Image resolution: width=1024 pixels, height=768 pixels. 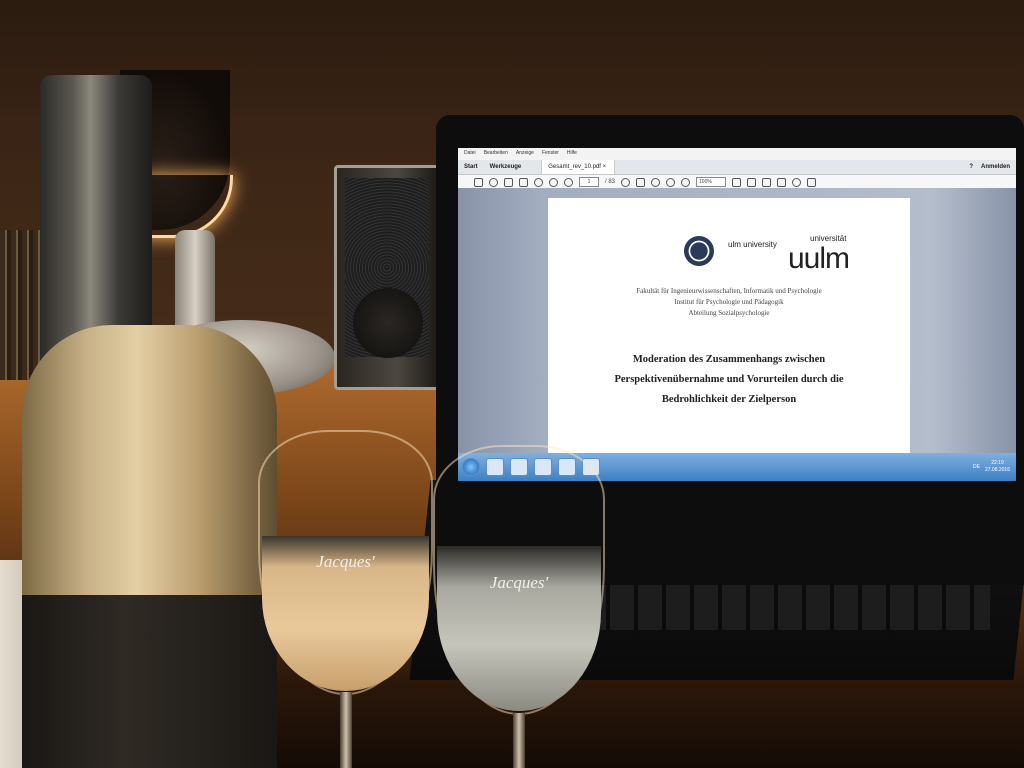 What do you see at coordinates (995, 167) in the screenshot?
I see `signin-button: Anmelden` at bounding box center [995, 167].